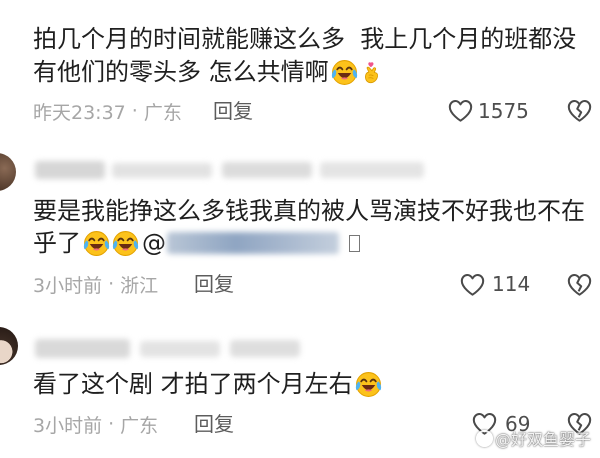 Image resolution: width=600 pixels, height=458 pixels. What do you see at coordinates (253, 243) in the screenshot?
I see `mention-blurred` at bounding box center [253, 243].